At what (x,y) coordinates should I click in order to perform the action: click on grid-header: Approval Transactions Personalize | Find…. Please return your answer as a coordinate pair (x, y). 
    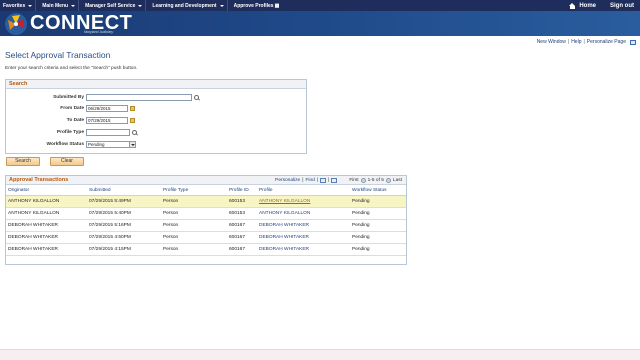
    Looking at the image, I should click on (206, 180).